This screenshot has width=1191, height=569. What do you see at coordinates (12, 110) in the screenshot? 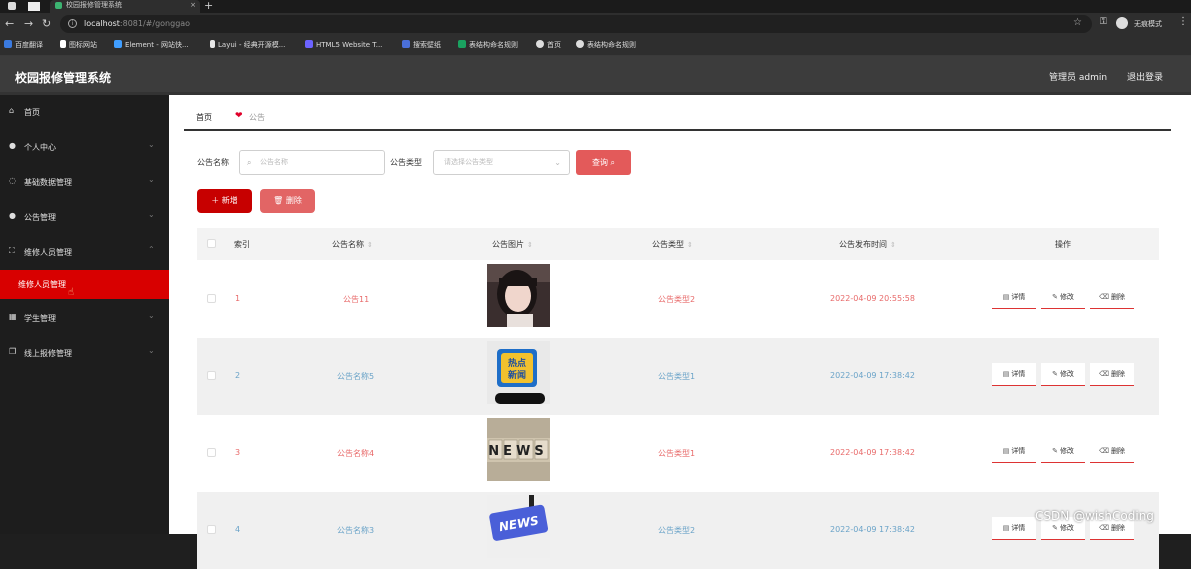
I see `home-icon: ⌂` at bounding box center [12, 110].